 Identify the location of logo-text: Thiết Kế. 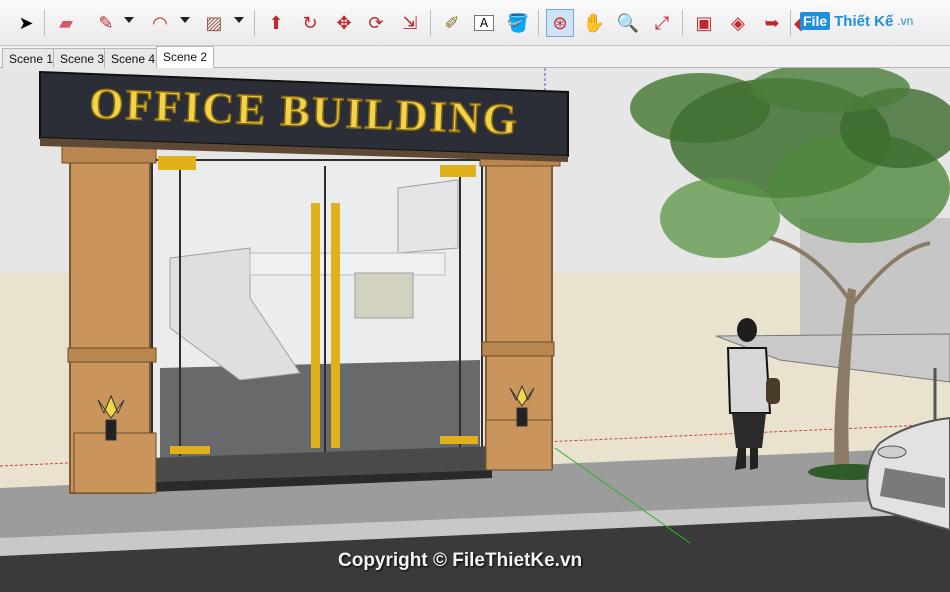
(864, 21).